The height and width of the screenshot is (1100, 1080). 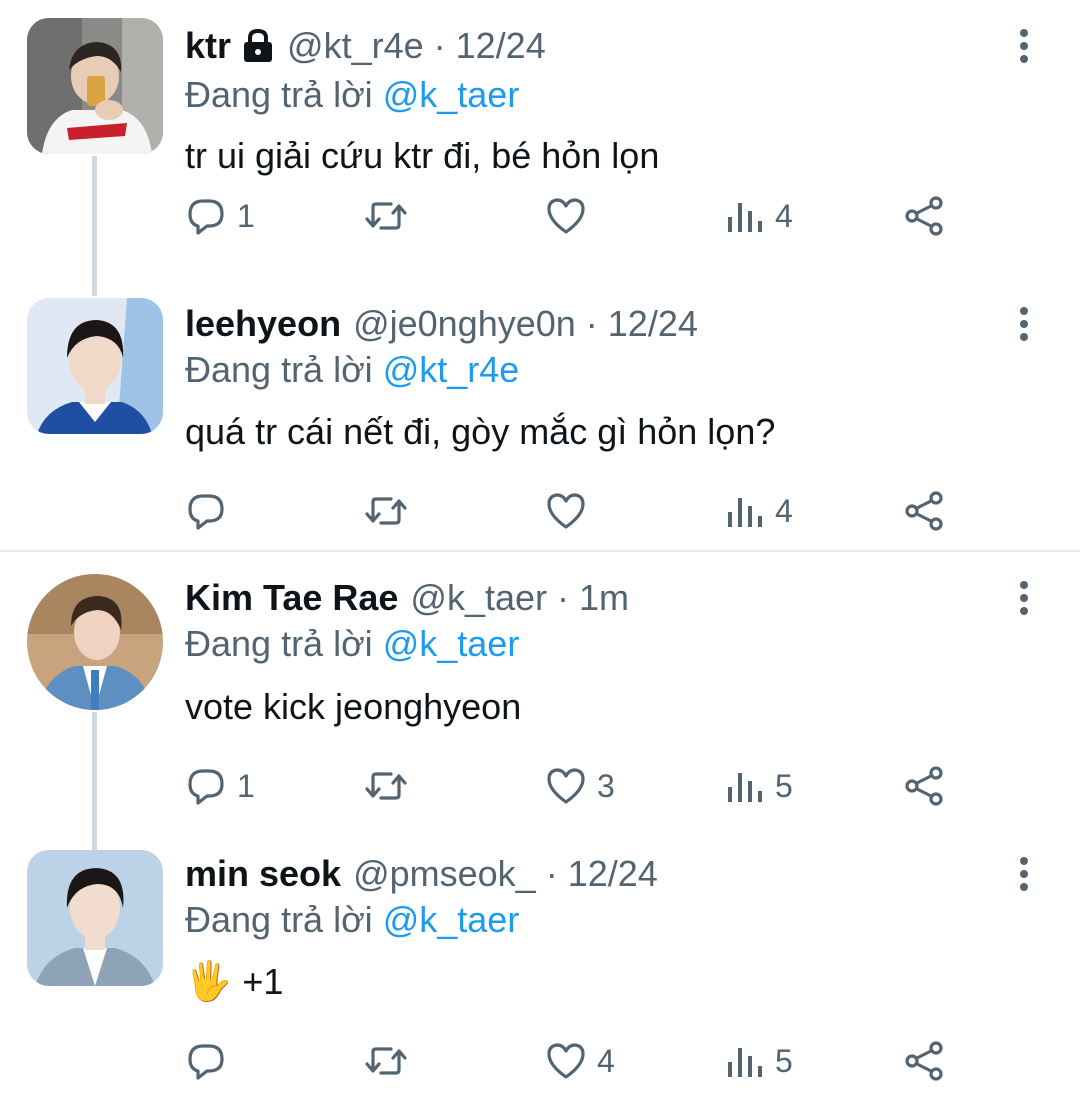 What do you see at coordinates (604, 598) in the screenshot?
I see `timestamp: 1m` at bounding box center [604, 598].